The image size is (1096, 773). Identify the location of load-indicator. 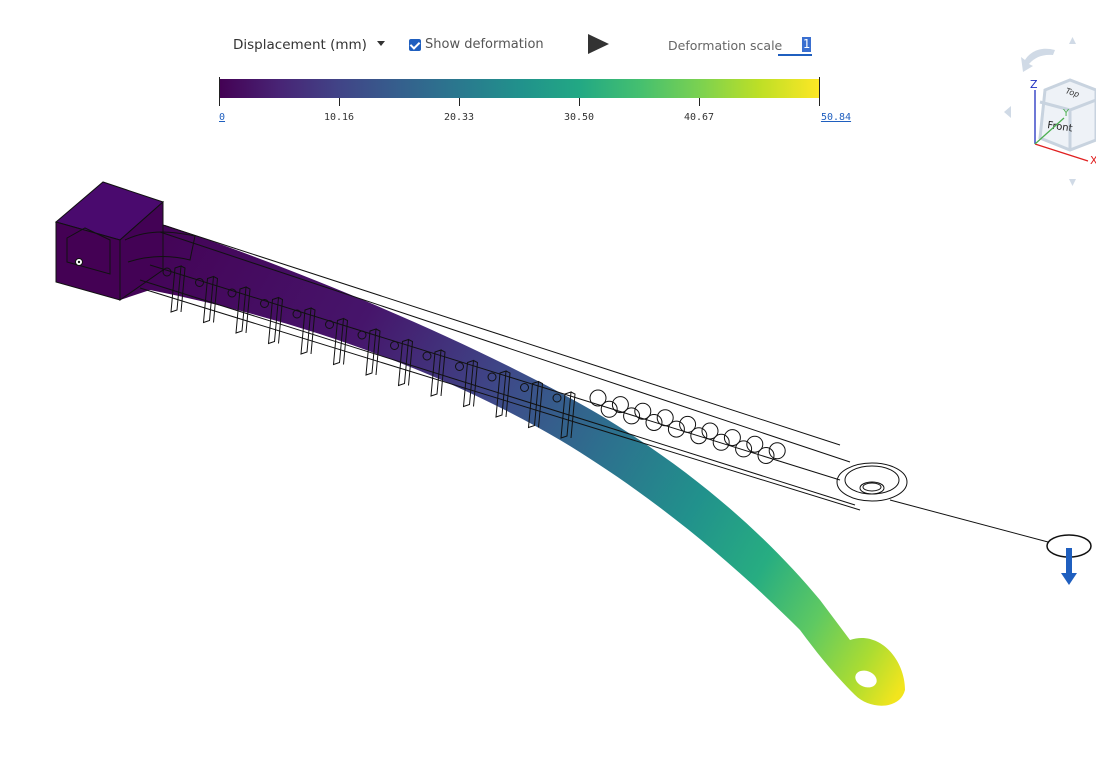
(1069, 559).